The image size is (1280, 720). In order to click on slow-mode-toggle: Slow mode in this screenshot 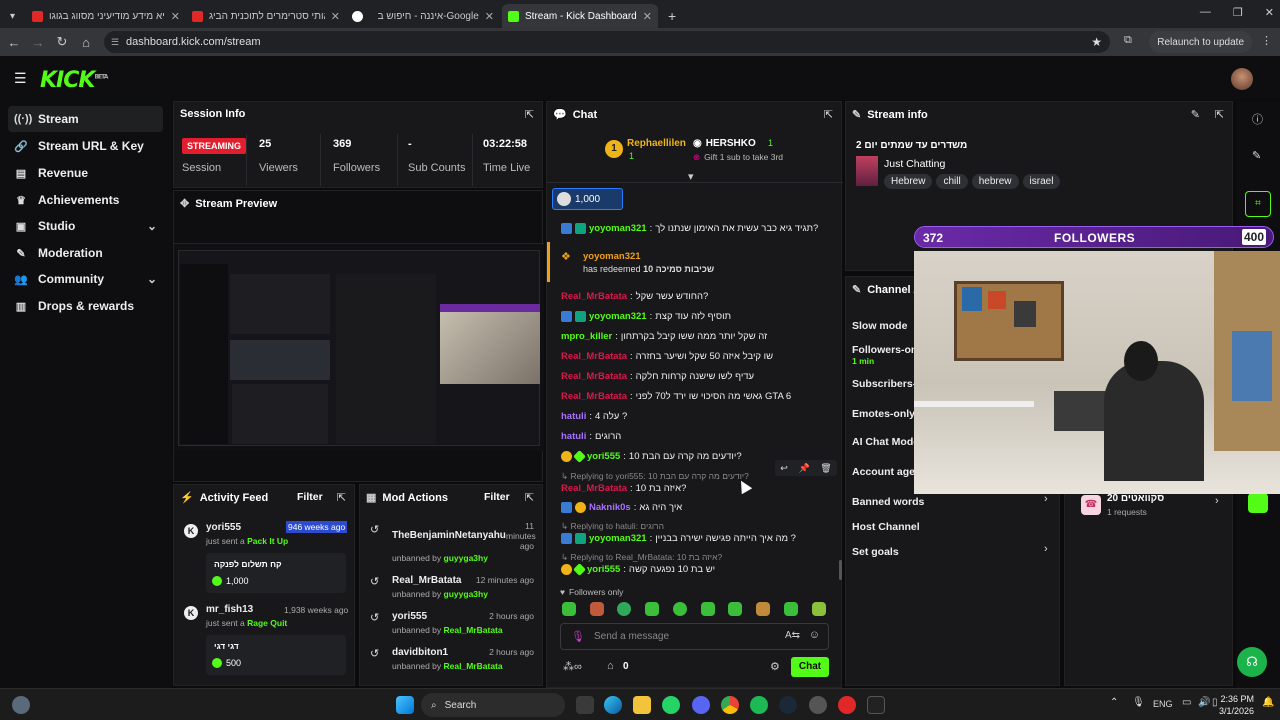, I will do `click(879, 326)`.